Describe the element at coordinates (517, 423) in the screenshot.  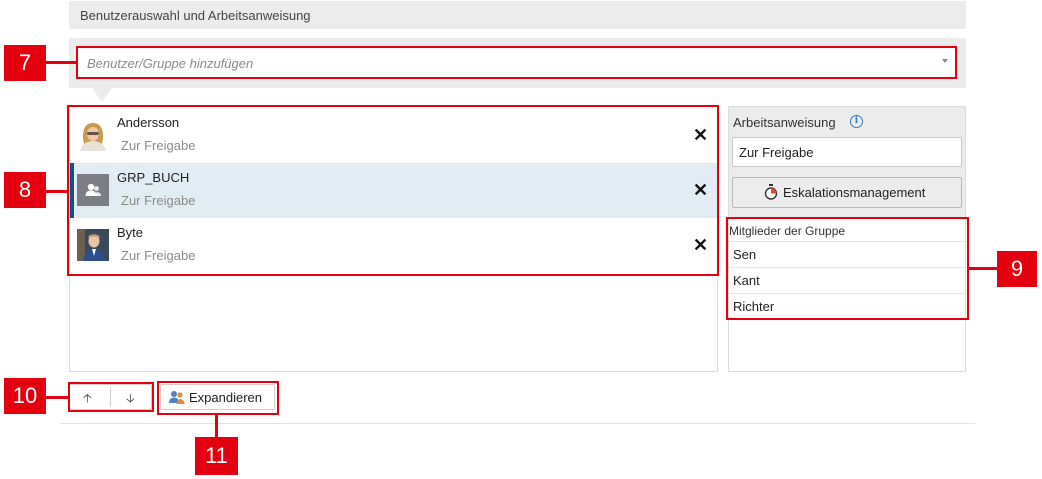
I see `divider` at that location.